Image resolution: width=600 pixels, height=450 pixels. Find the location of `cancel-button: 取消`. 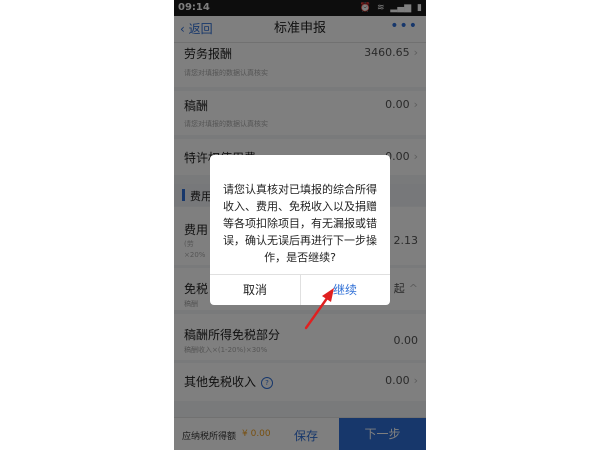

cancel-button: 取消 is located at coordinates (255, 290).